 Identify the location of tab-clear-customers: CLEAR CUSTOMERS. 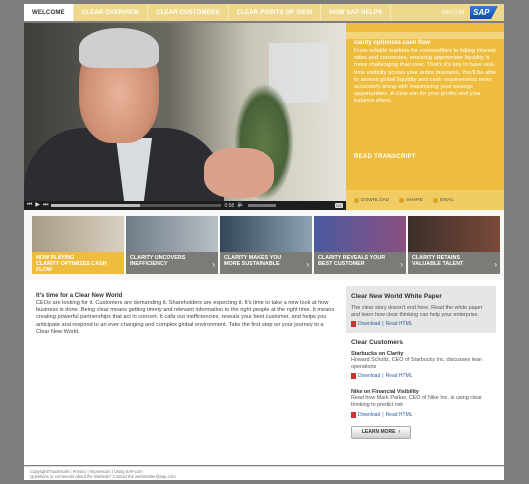
(188, 12).